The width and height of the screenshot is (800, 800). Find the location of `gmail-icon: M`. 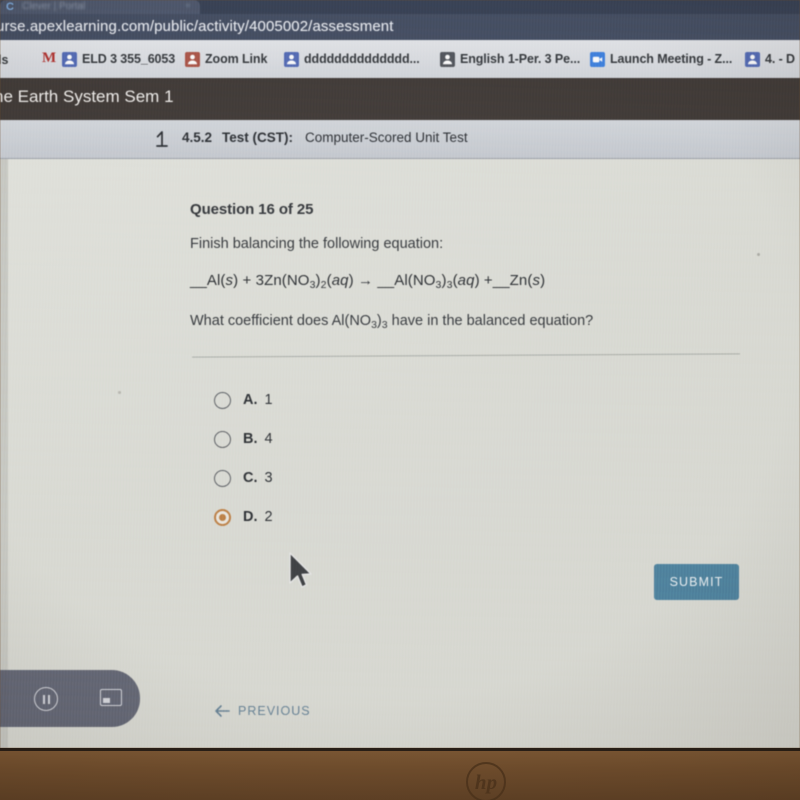

gmail-icon: M is located at coordinates (49, 58).